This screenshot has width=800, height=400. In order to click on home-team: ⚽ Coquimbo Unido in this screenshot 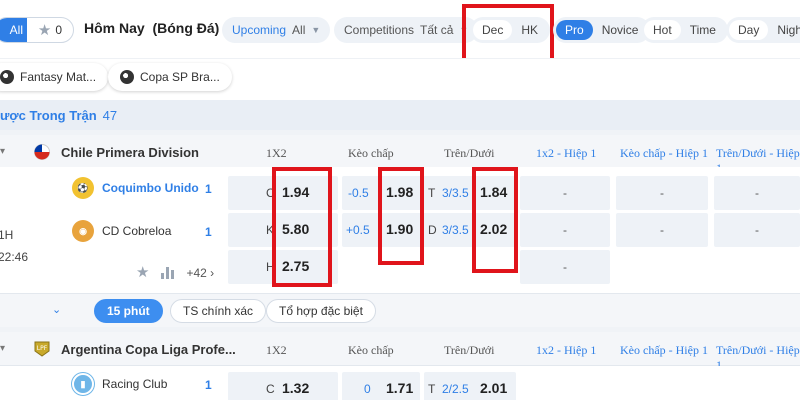, I will do `click(135, 188)`.